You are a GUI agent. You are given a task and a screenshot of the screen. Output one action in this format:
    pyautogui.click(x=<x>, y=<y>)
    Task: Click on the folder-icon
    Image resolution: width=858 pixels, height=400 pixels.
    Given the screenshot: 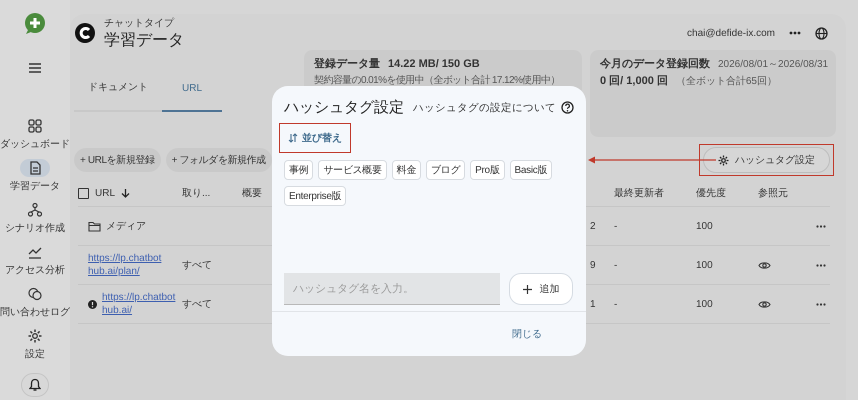 What is the action you would take?
    pyautogui.click(x=94, y=226)
    